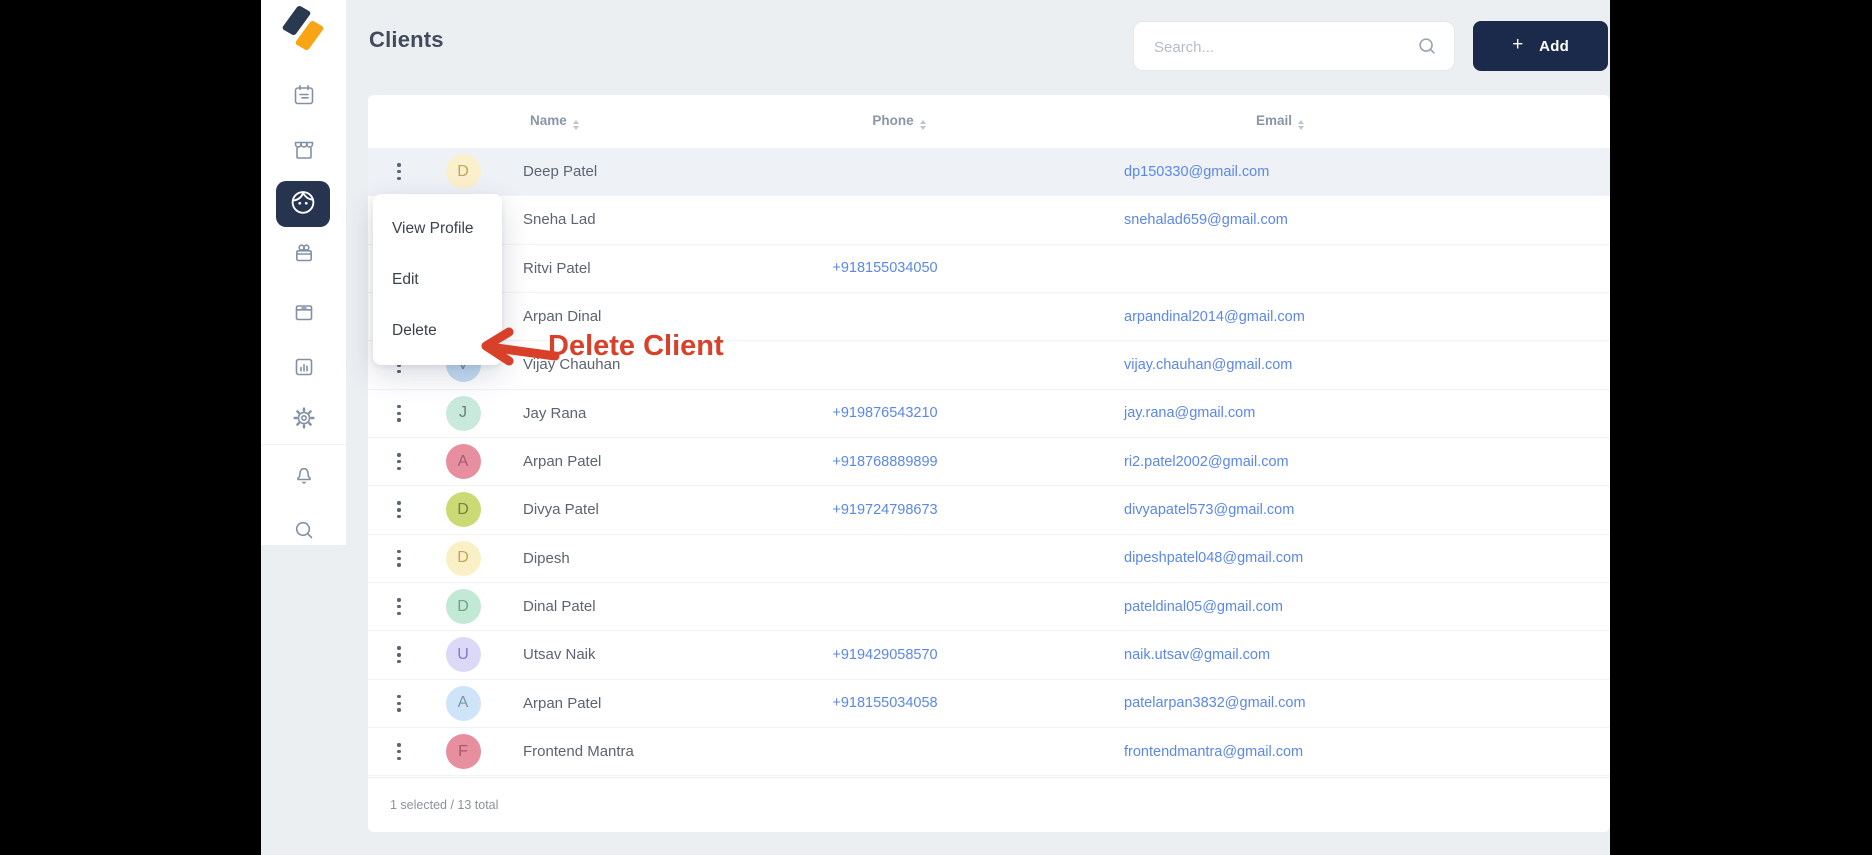  I want to click on calendar-icon, so click(304, 97).